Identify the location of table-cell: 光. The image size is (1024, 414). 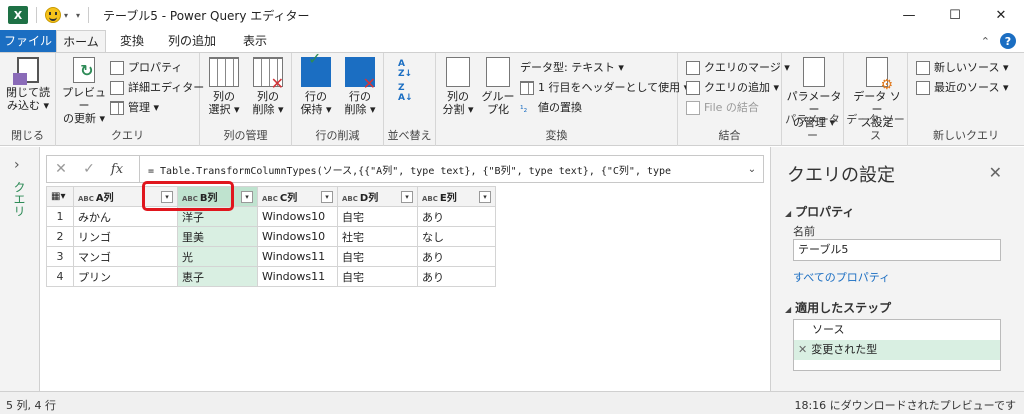
(217, 256).